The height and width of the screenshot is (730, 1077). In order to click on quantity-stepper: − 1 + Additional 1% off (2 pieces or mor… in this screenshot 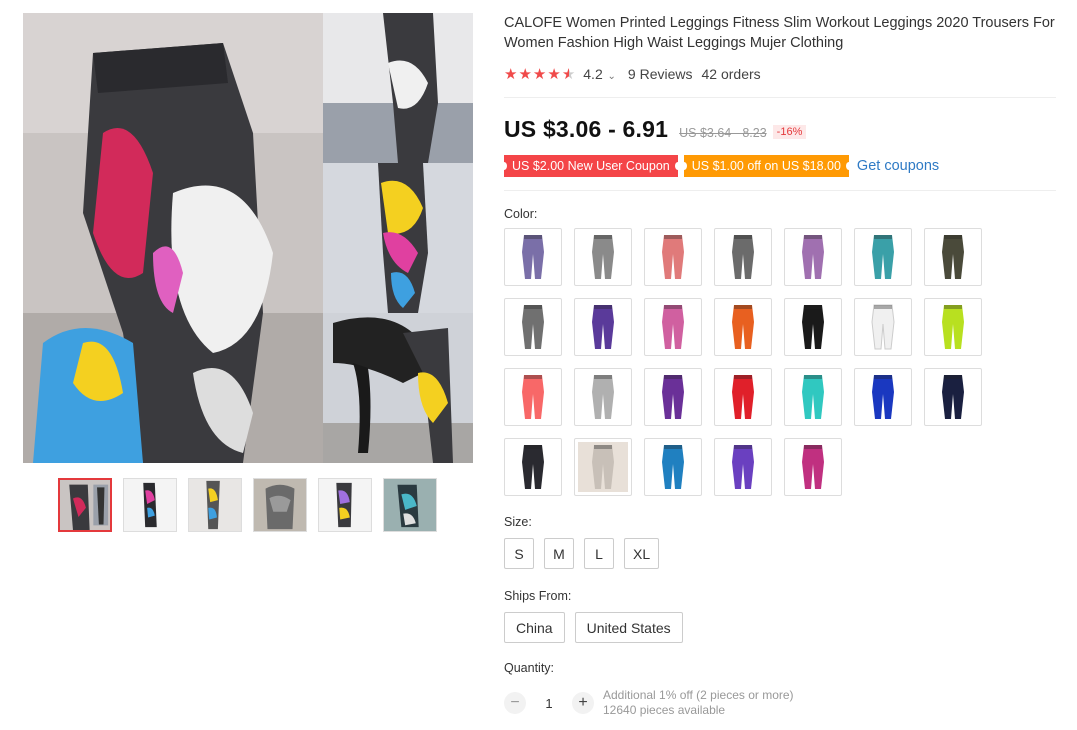, I will do `click(780, 703)`.